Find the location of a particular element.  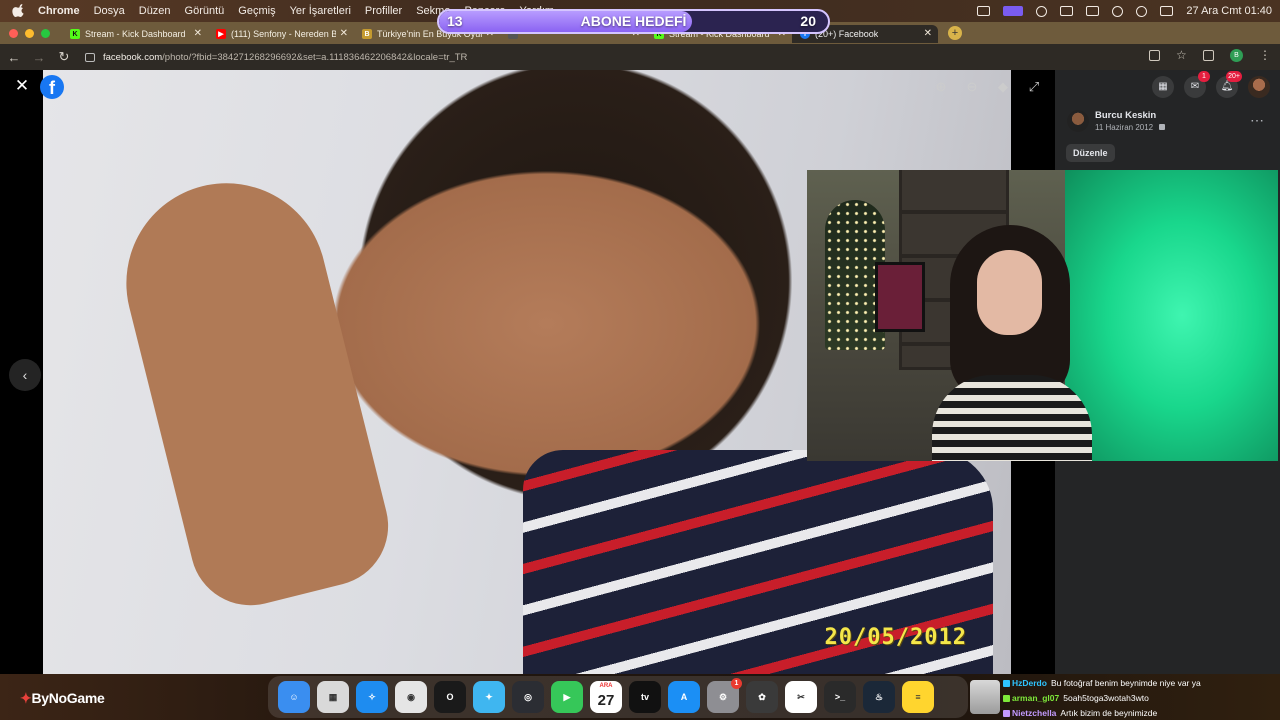

cast-icon is located at coordinates (1154, 55).